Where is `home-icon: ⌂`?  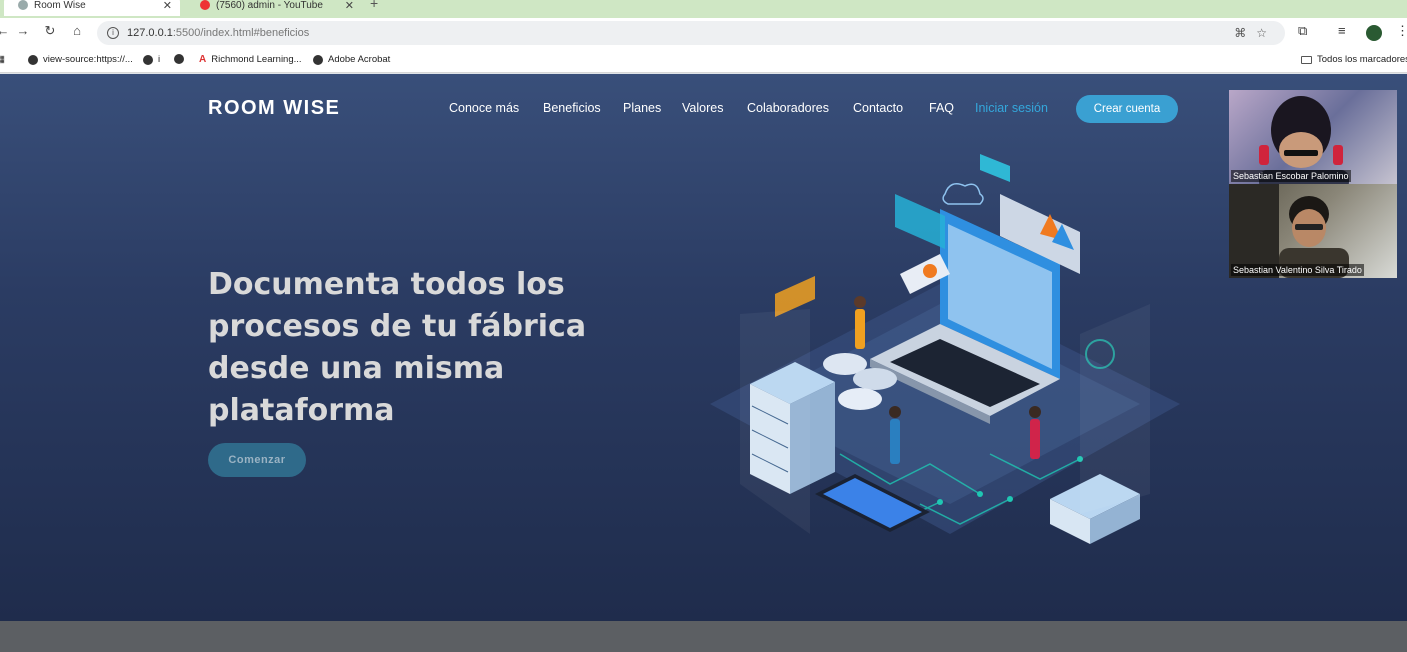 home-icon: ⌂ is located at coordinates (77, 30).